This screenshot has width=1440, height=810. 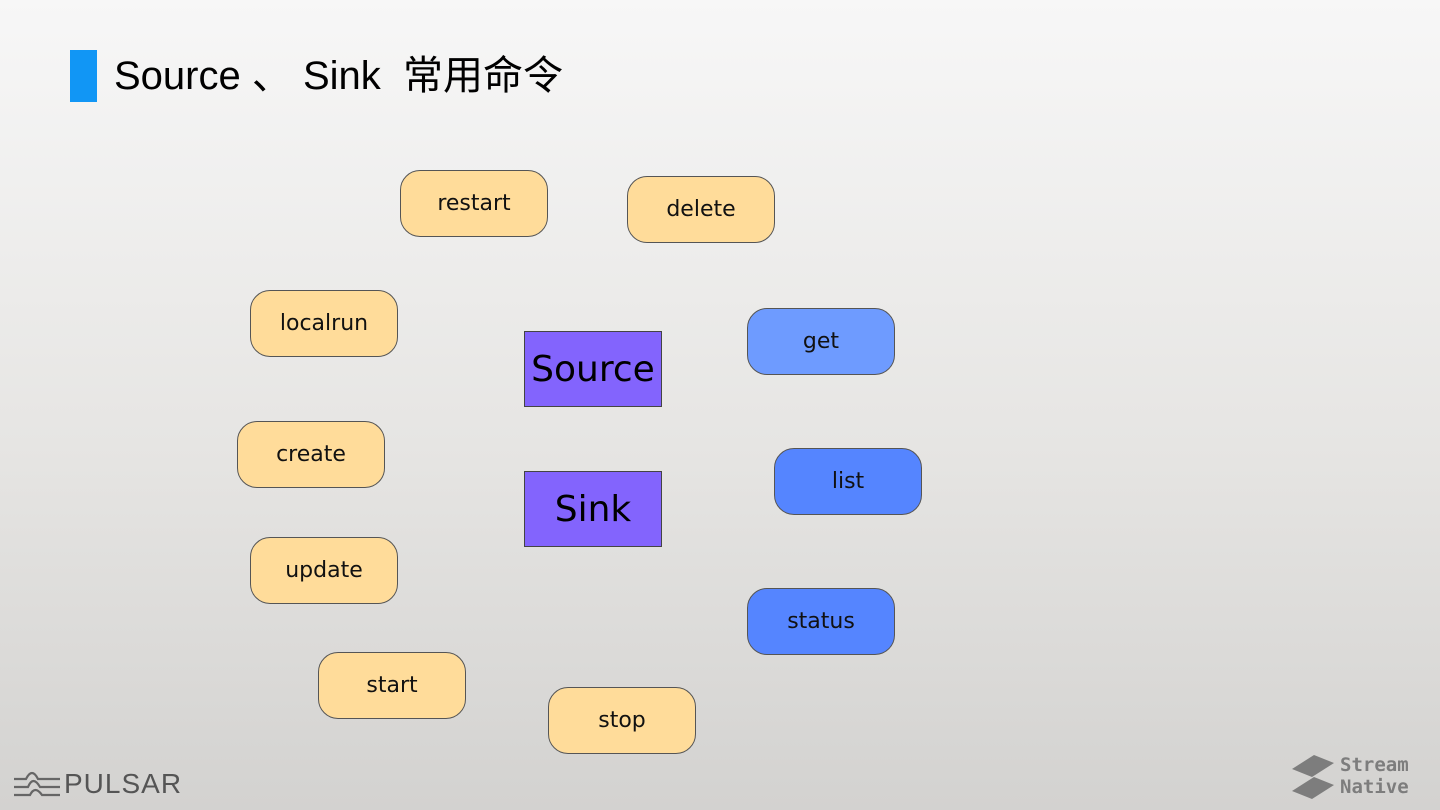 What do you see at coordinates (324, 323) in the screenshot?
I see `command-localrun: localrun` at bounding box center [324, 323].